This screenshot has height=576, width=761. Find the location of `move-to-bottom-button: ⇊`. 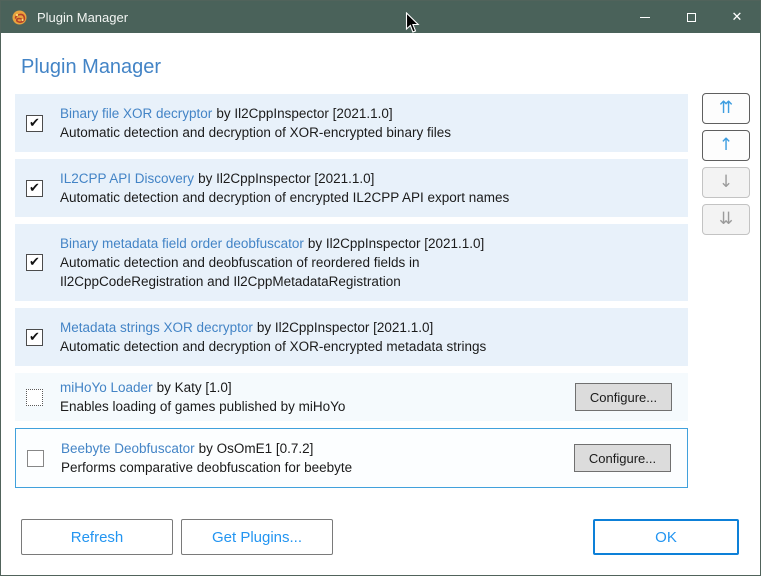

move-to-bottom-button: ⇊ is located at coordinates (726, 219).